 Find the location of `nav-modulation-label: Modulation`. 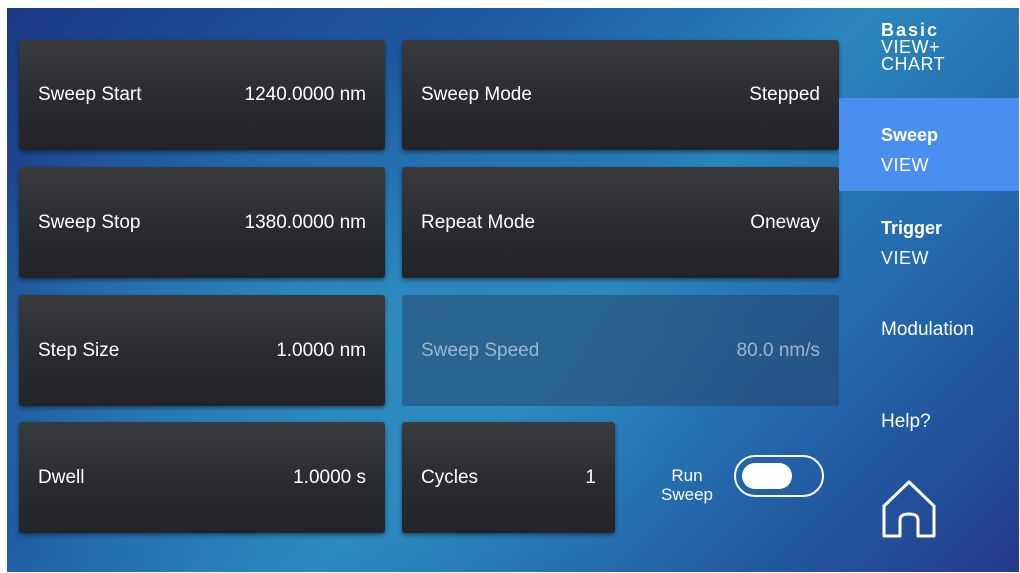

nav-modulation-label: Modulation is located at coordinates (927, 329).